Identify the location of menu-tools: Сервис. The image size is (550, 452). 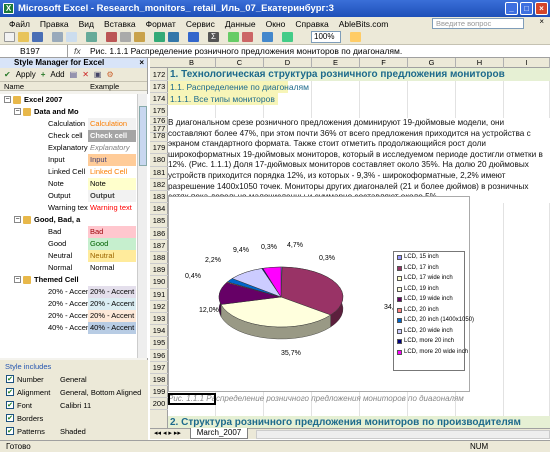
(200, 24).